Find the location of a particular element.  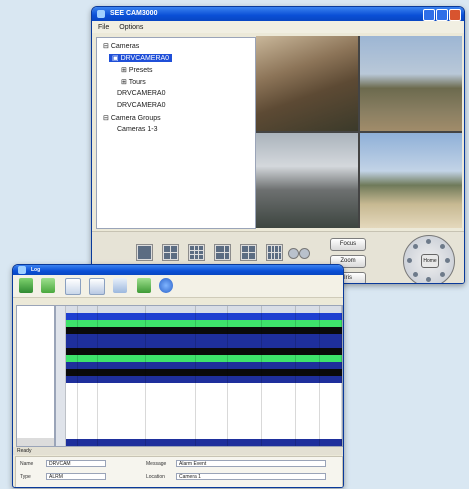

search-icon is located at coordinates (97, 286).